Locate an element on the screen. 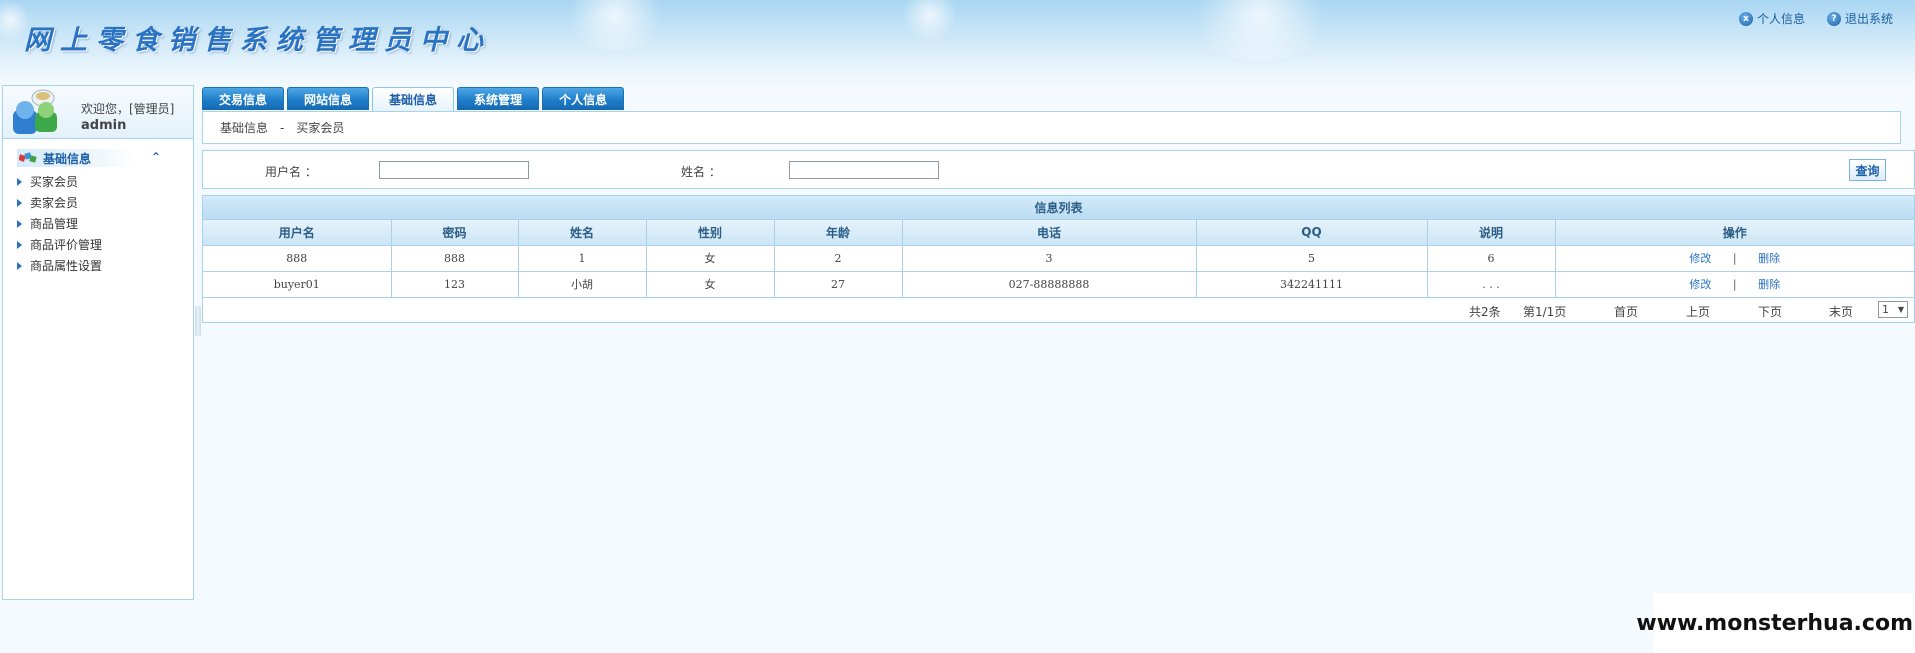 This screenshot has height=653, width=1915. cell-username: buyer01 is located at coordinates (297, 284).